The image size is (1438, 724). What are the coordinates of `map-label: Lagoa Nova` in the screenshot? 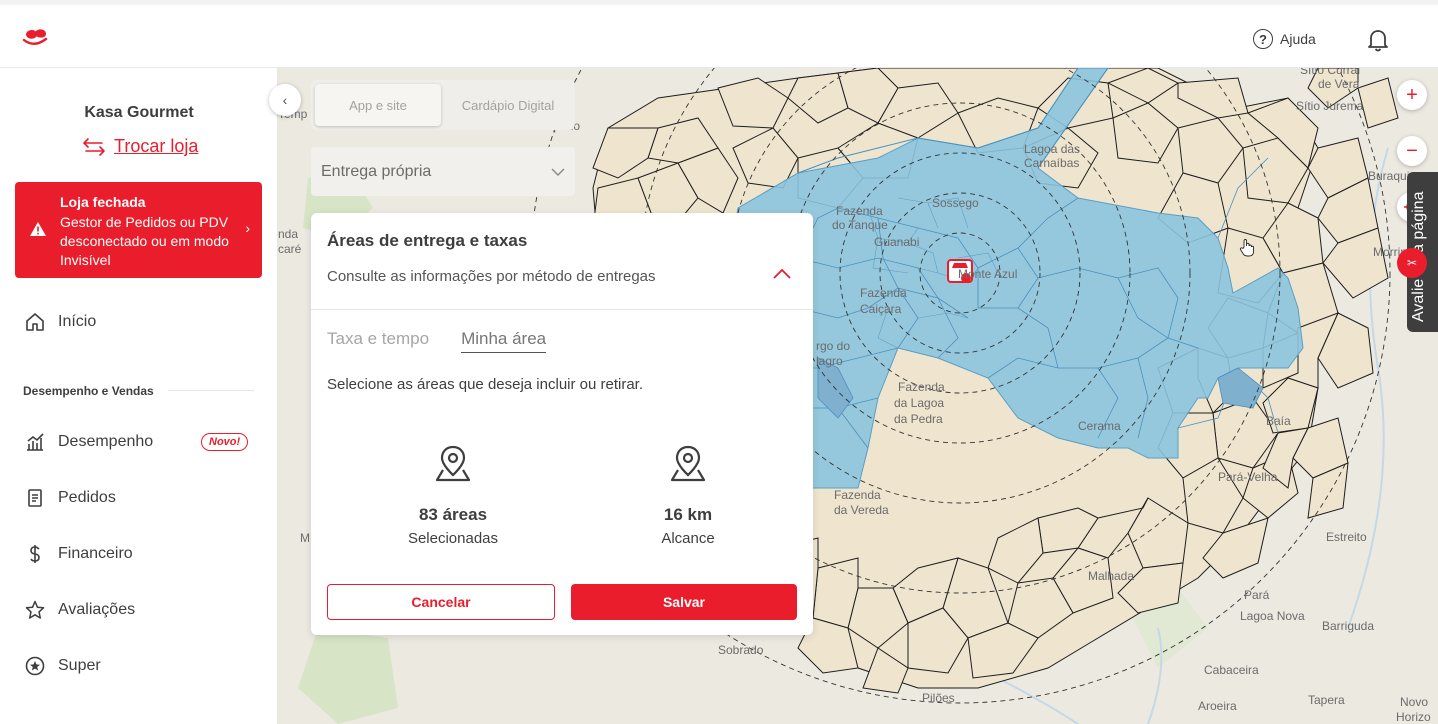 It's located at (1272, 616).